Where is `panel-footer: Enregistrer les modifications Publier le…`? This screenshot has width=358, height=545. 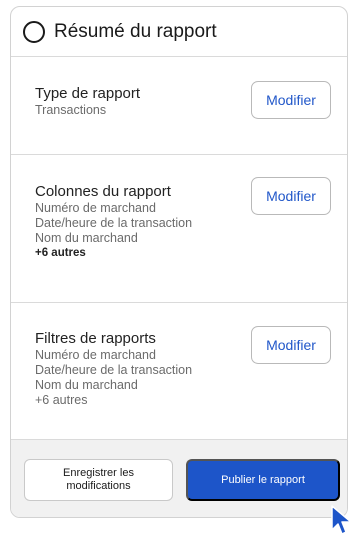
panel-footer: Enregistrer les modifications Publier le… is located at coordinates (179, 478).